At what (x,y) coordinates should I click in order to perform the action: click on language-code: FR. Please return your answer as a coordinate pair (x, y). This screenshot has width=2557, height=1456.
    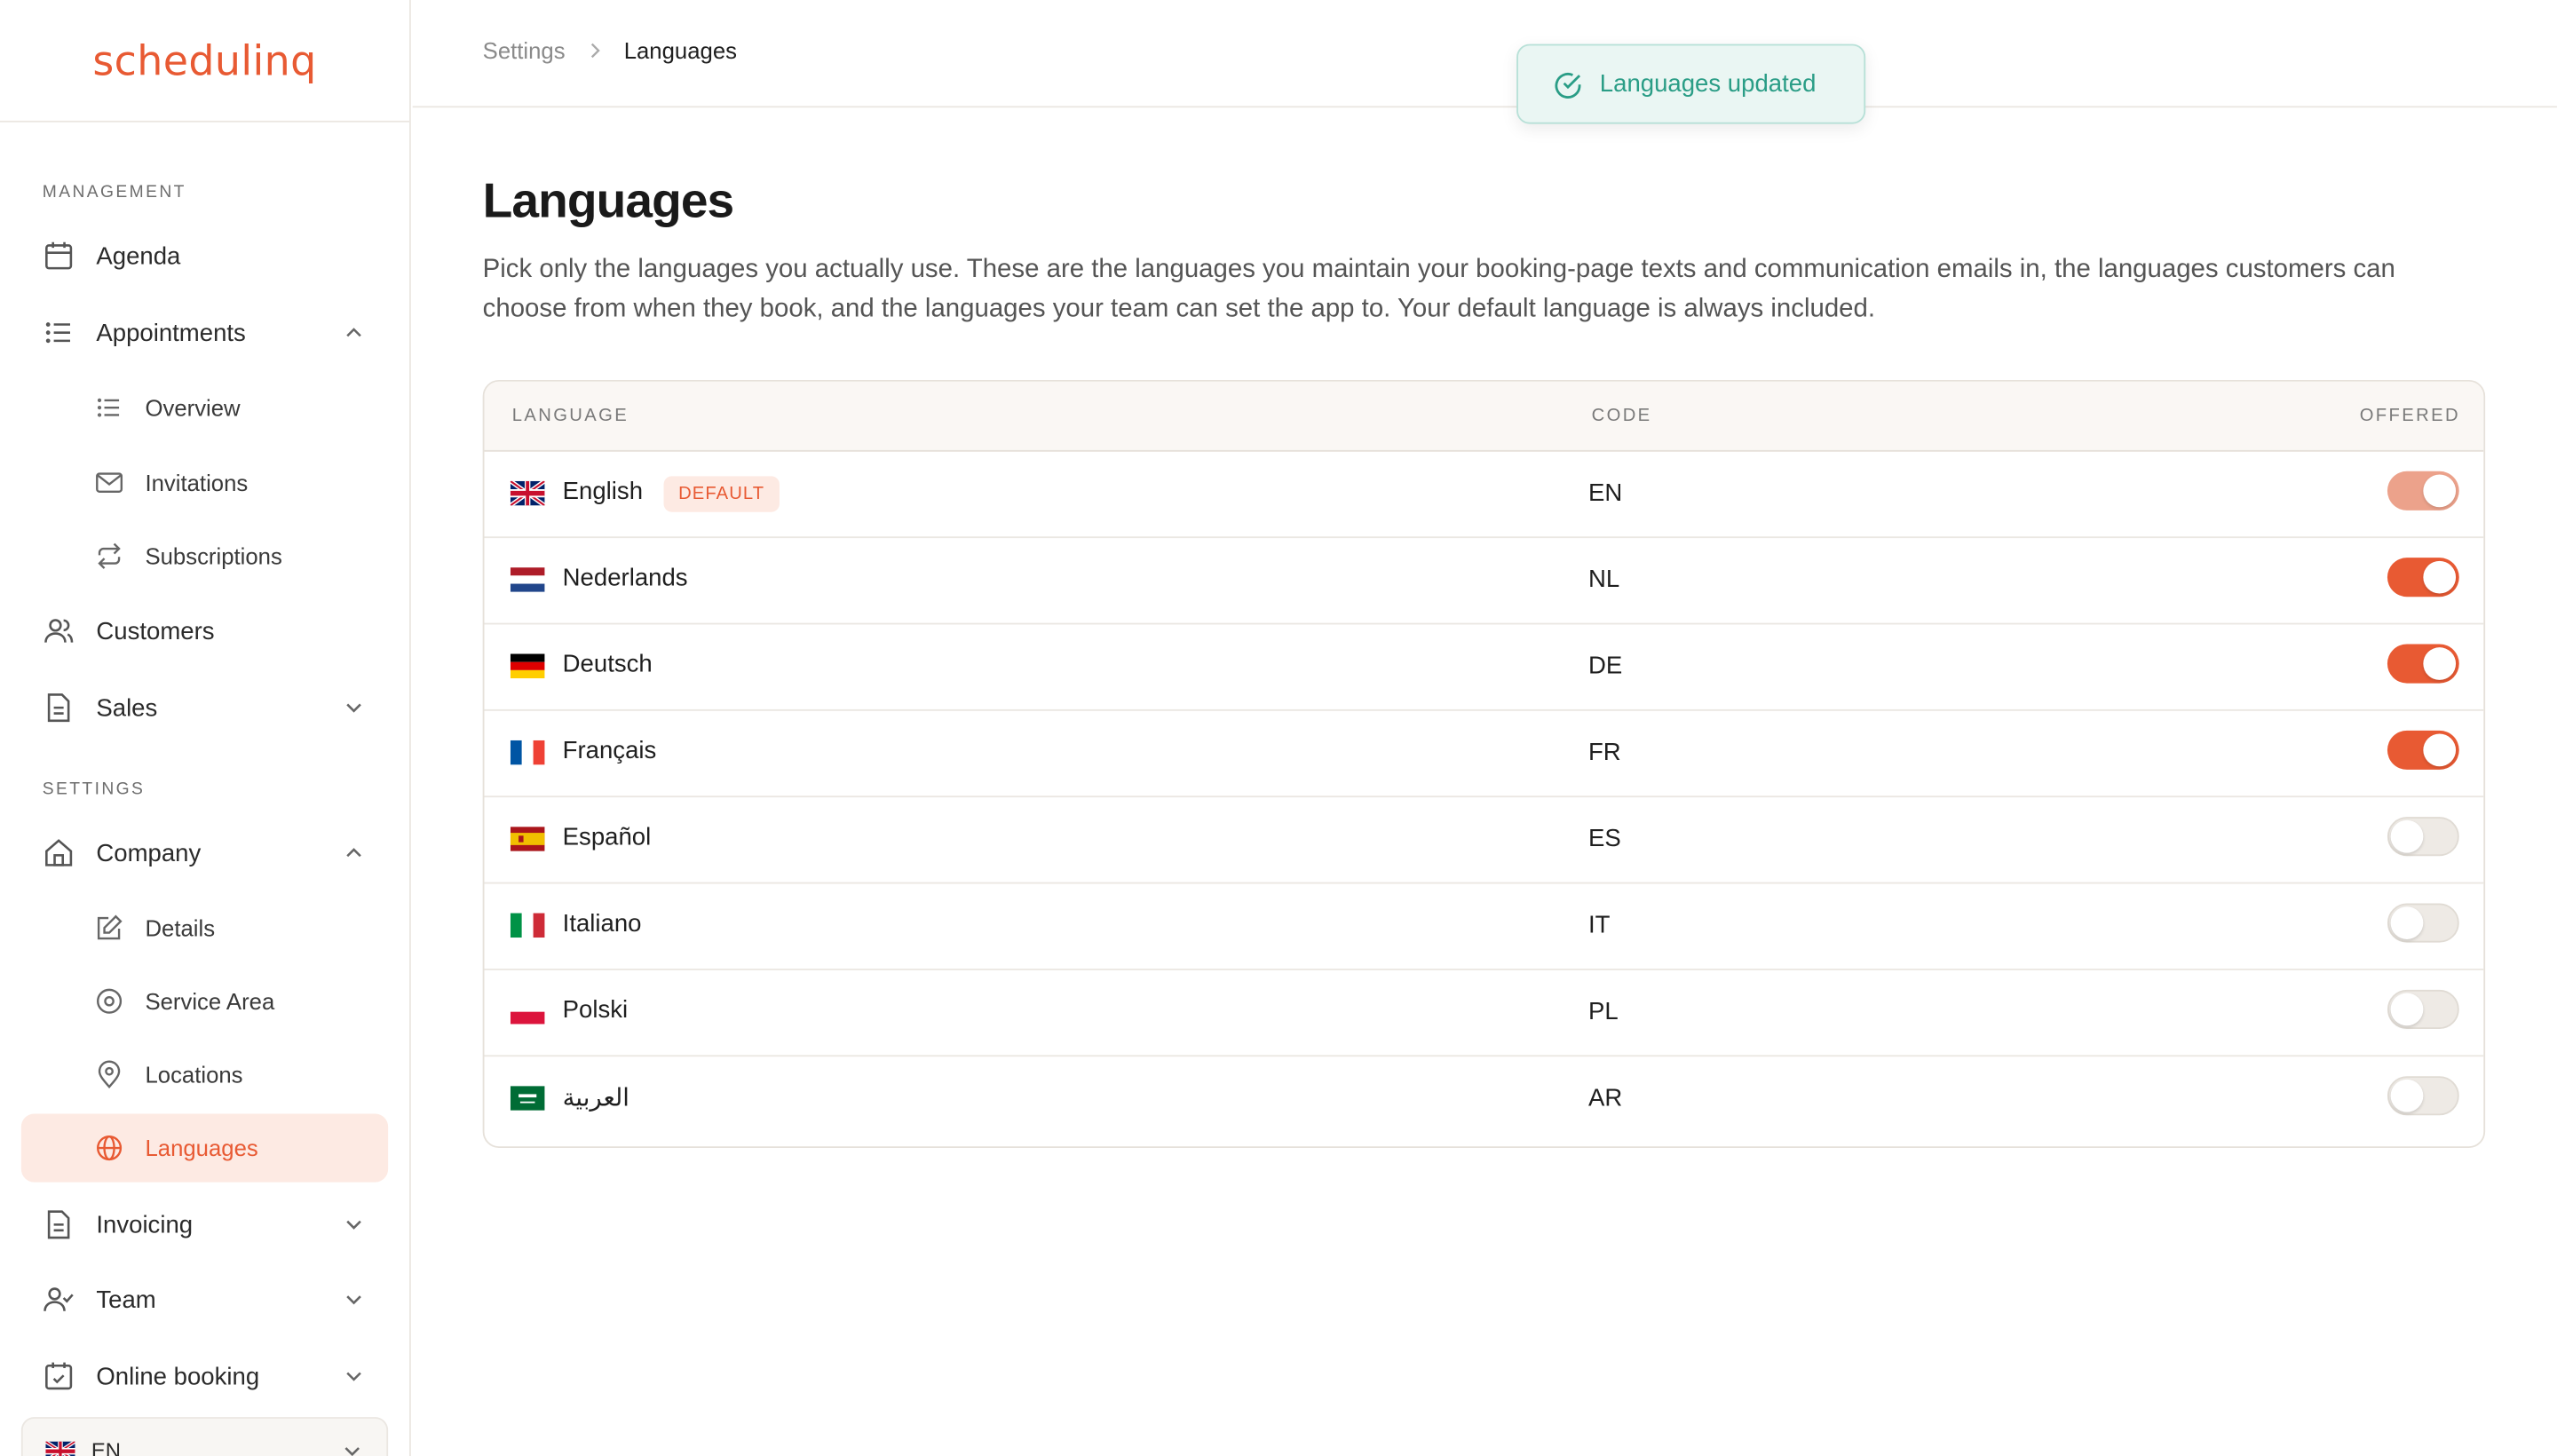
    Looking at the image, I should click on (1604, 753).